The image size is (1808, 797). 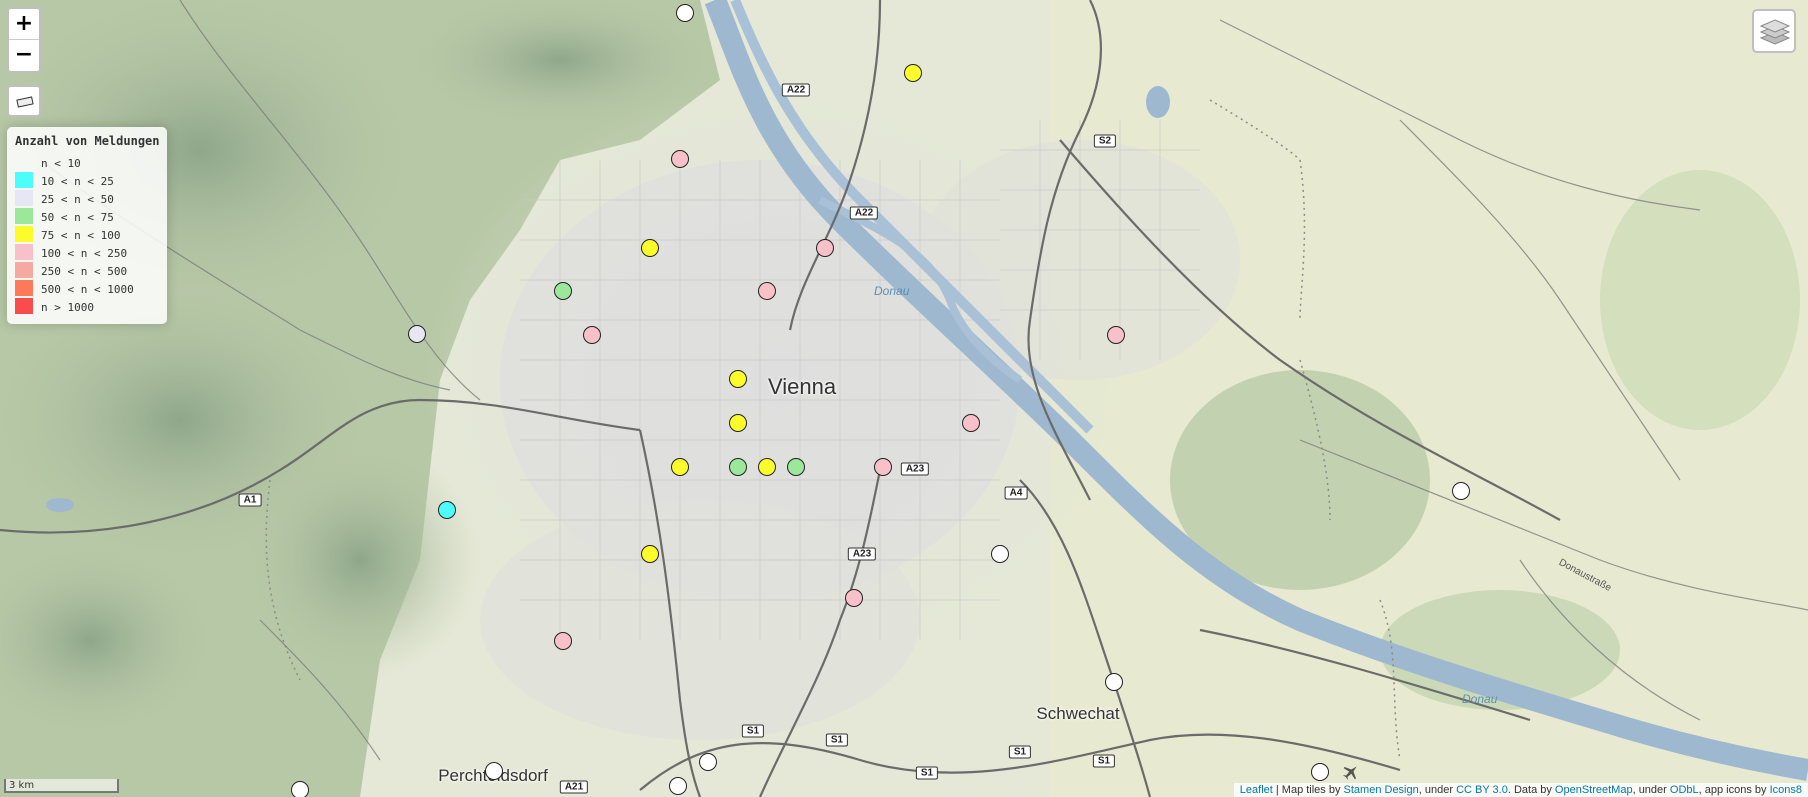 What do you see at coordinates (61, 786) in the screenshot?
I see `scale-bar: 3 km` at bounding box center [61, 786].